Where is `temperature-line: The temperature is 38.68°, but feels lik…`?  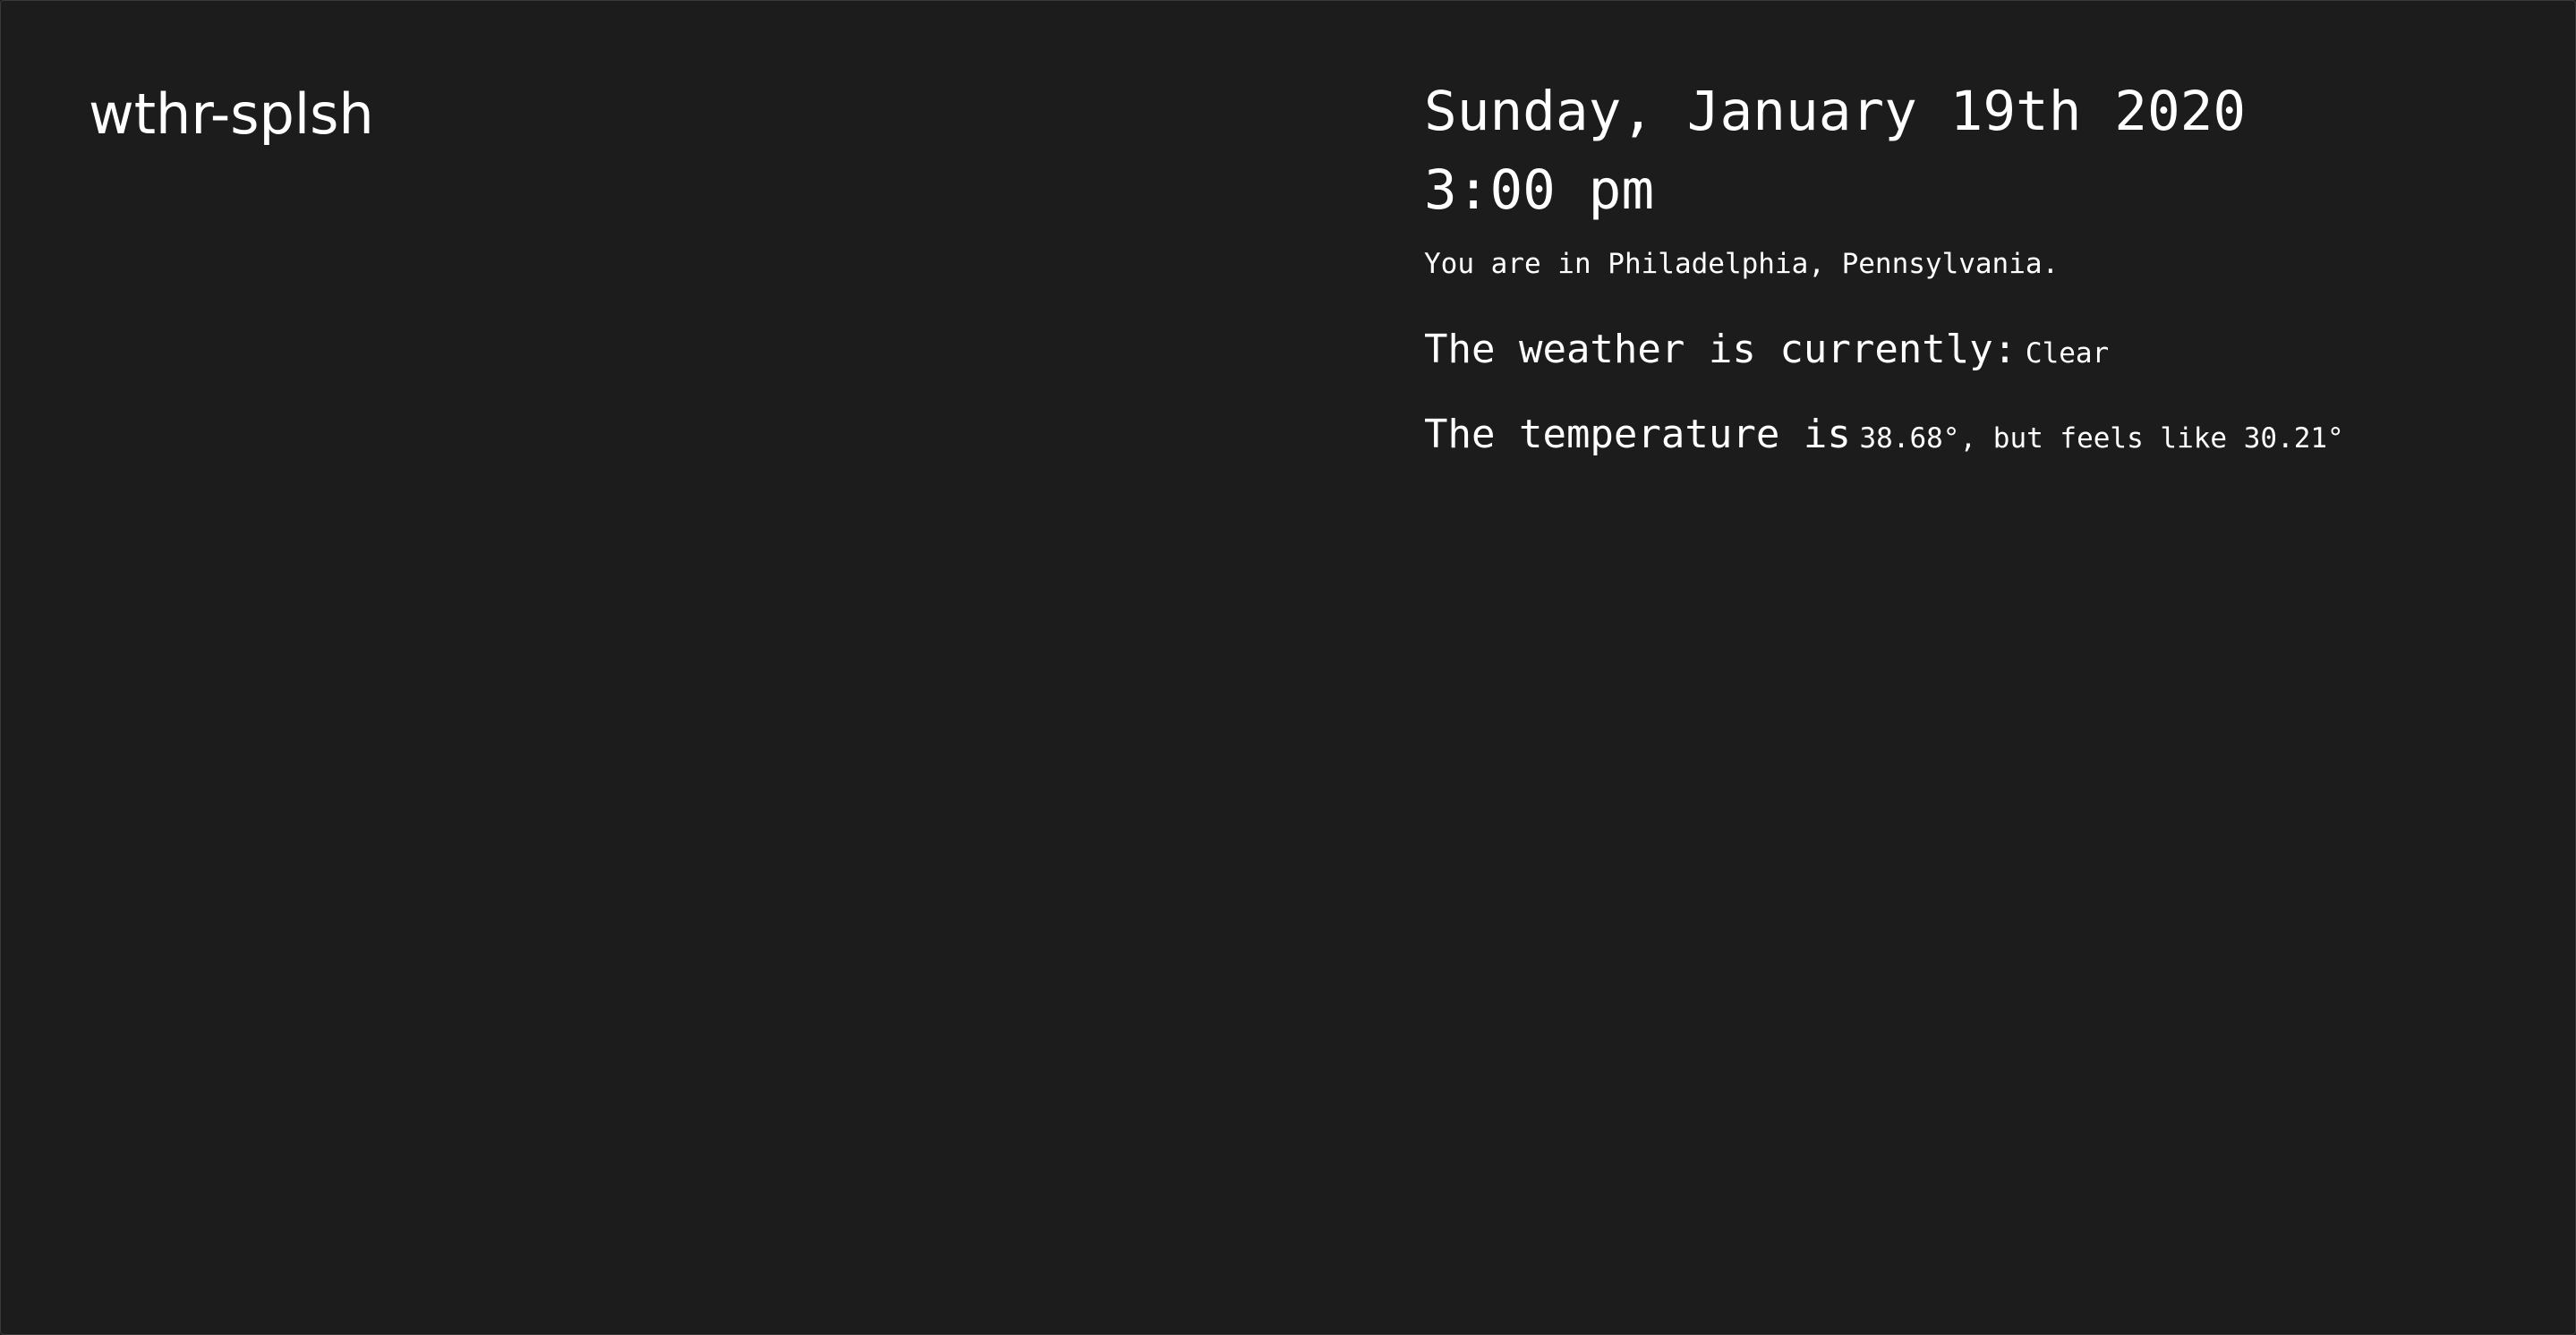 temperature-line: The temperature is 38.68°, but feels lik… is located at coordinates (1884, 439).